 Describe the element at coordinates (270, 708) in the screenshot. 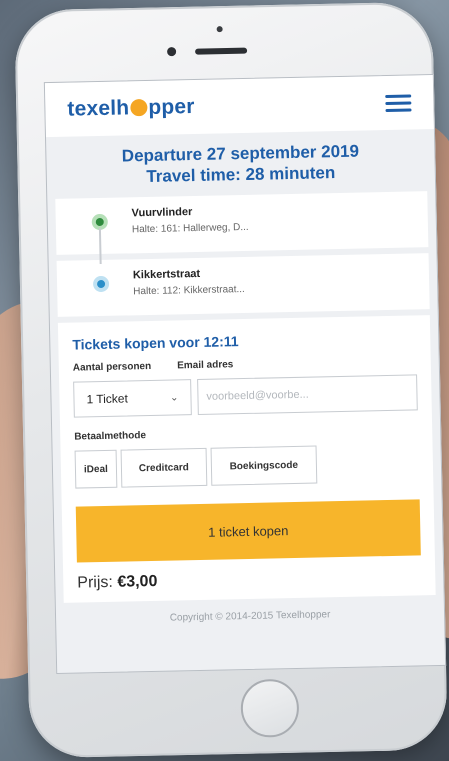

I see `home-button` at that location.